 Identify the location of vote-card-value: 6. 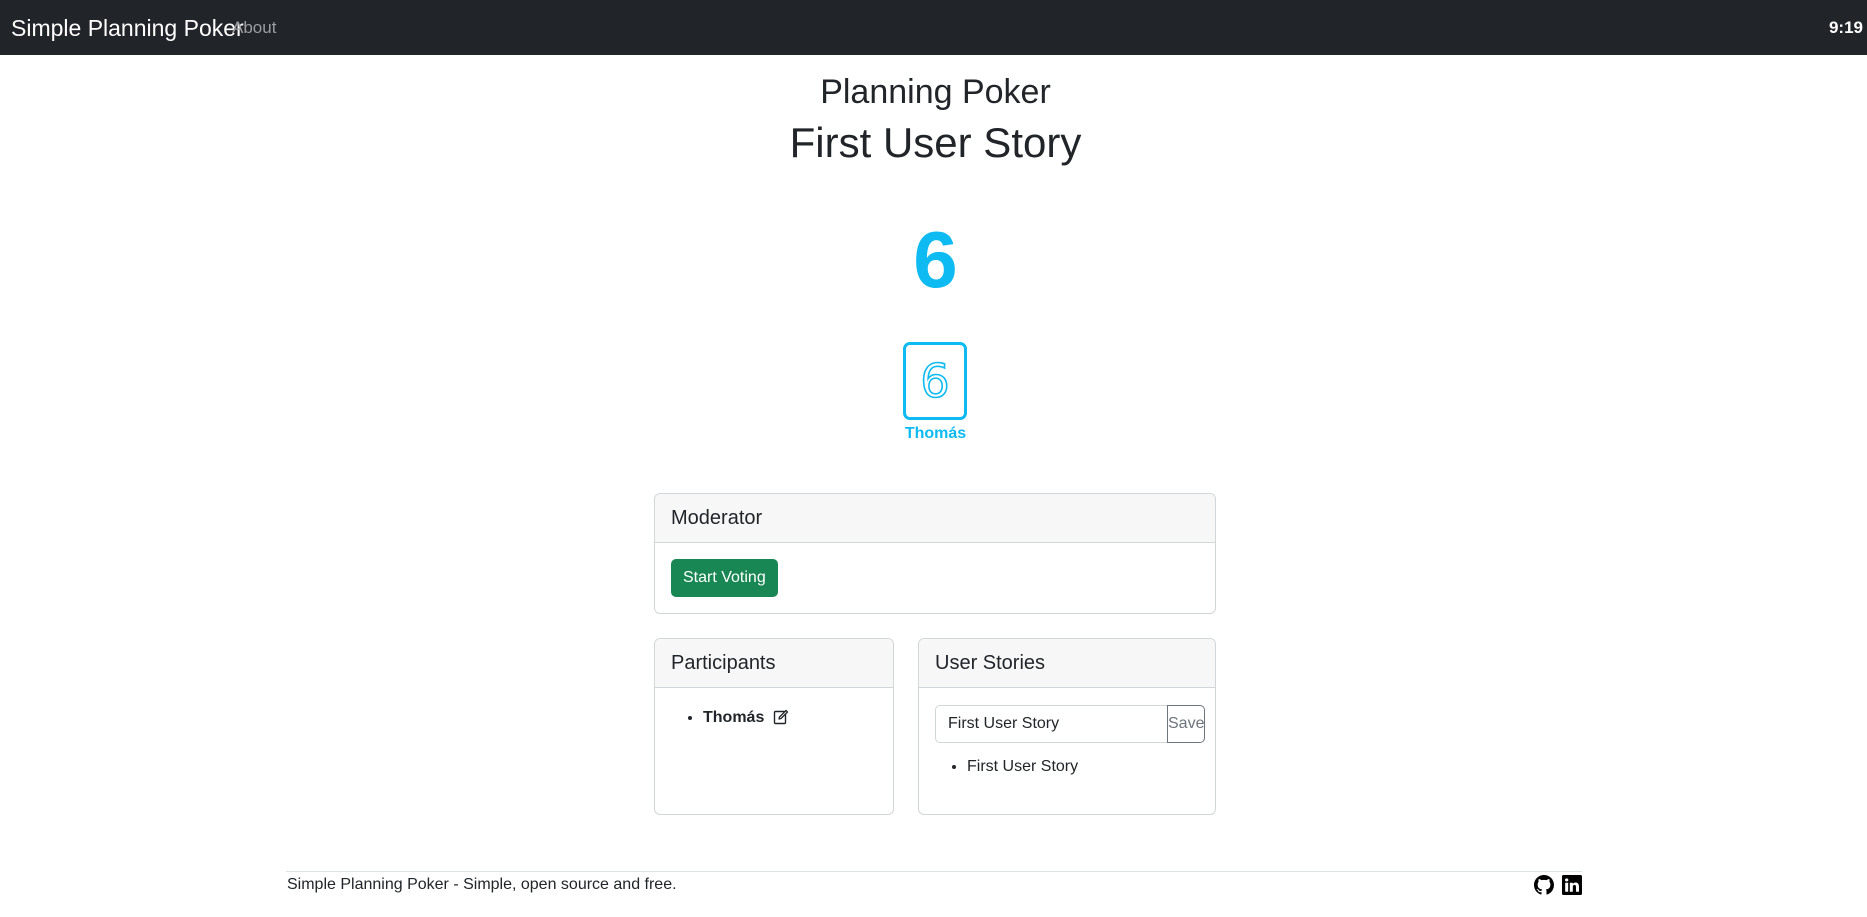
(935, 381).